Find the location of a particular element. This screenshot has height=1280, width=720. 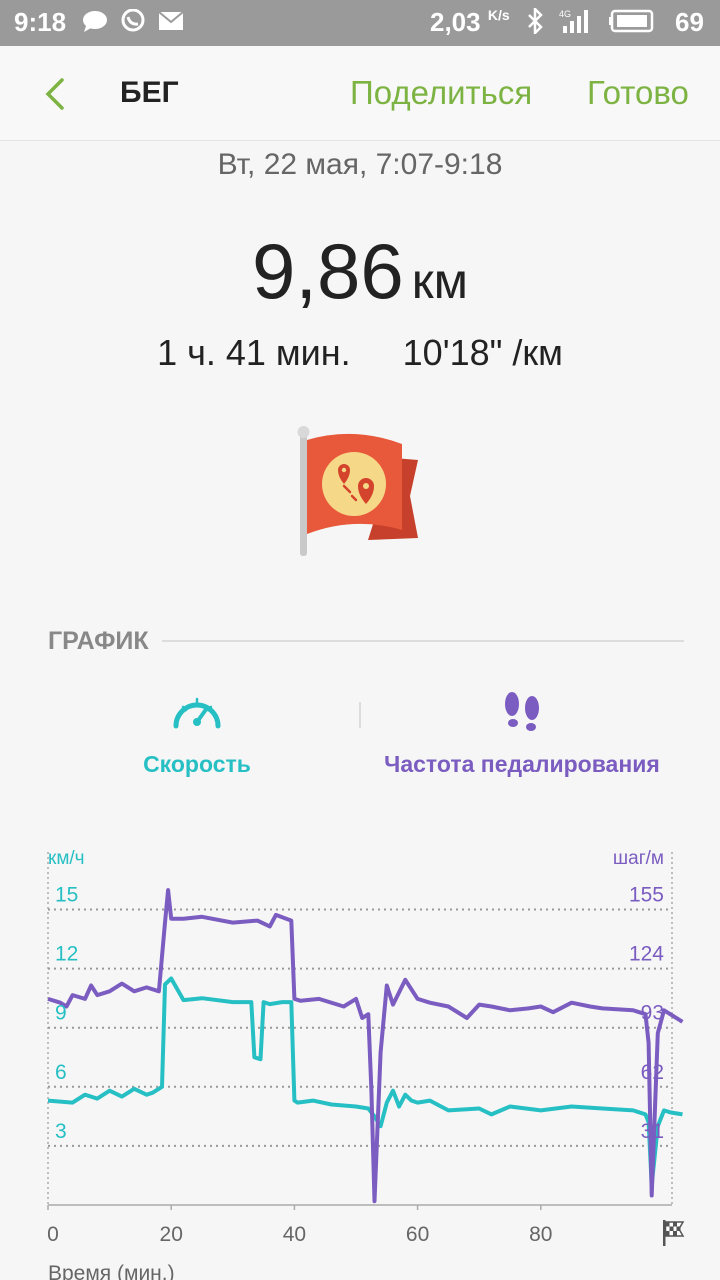

right-tick-label: 93 is located at coordinates (652, 1013).